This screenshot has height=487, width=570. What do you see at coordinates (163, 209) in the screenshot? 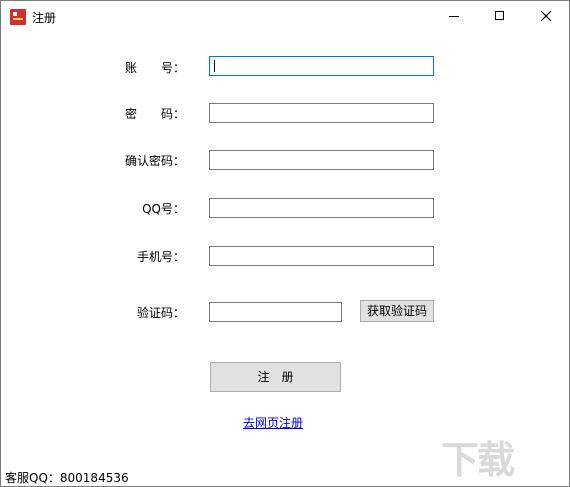
I see `qq-label: QQ号：` at bounding box center [163, 209].